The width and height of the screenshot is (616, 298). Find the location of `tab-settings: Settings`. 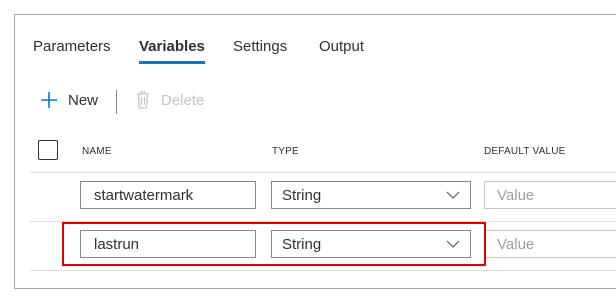

tab-settings: Settings is located at coordinates (260, 46).